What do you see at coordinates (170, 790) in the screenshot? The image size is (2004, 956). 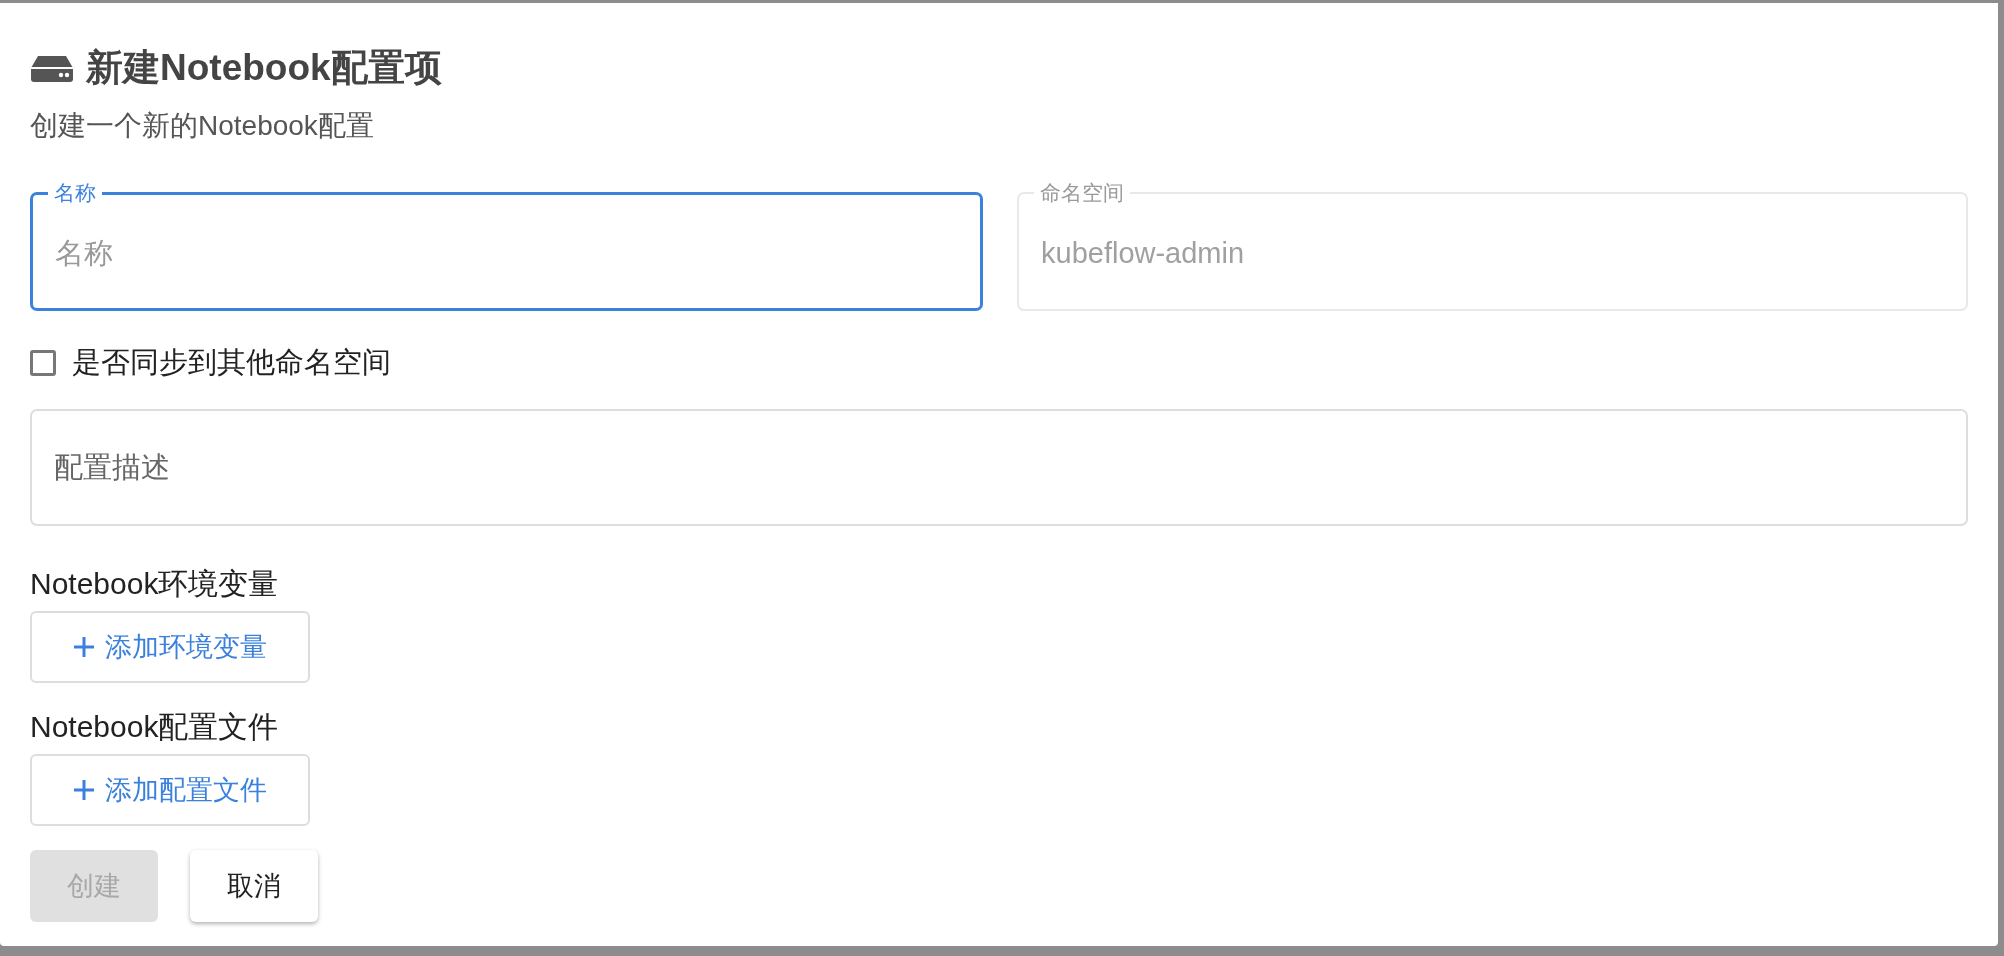 I see `add-button: 添加配置文件` at bounding box center [170, 790].